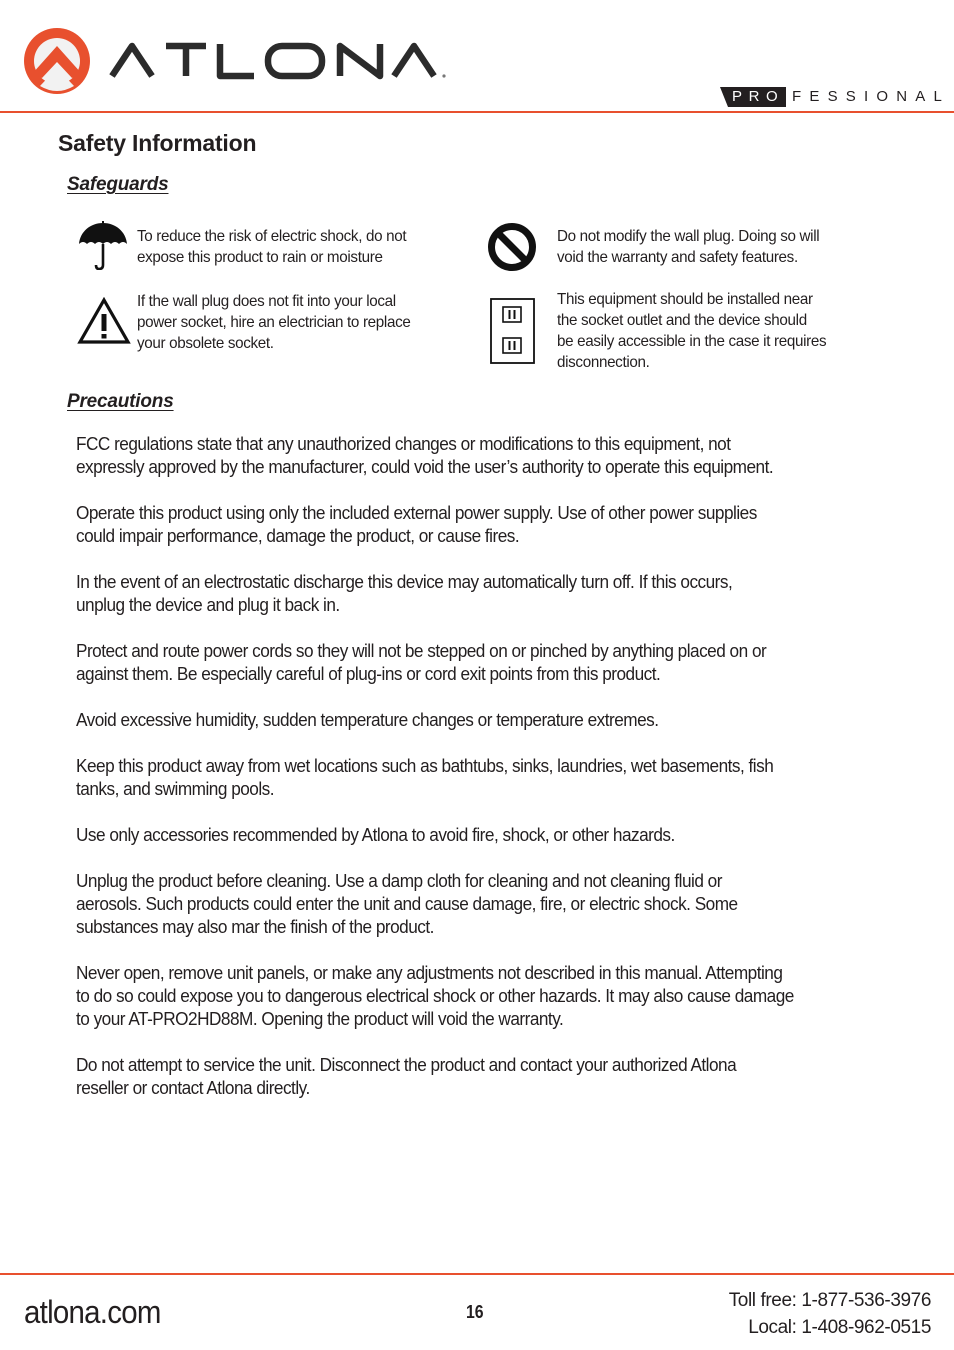  I want to click on no-symbol-icon, so click(512, 247).